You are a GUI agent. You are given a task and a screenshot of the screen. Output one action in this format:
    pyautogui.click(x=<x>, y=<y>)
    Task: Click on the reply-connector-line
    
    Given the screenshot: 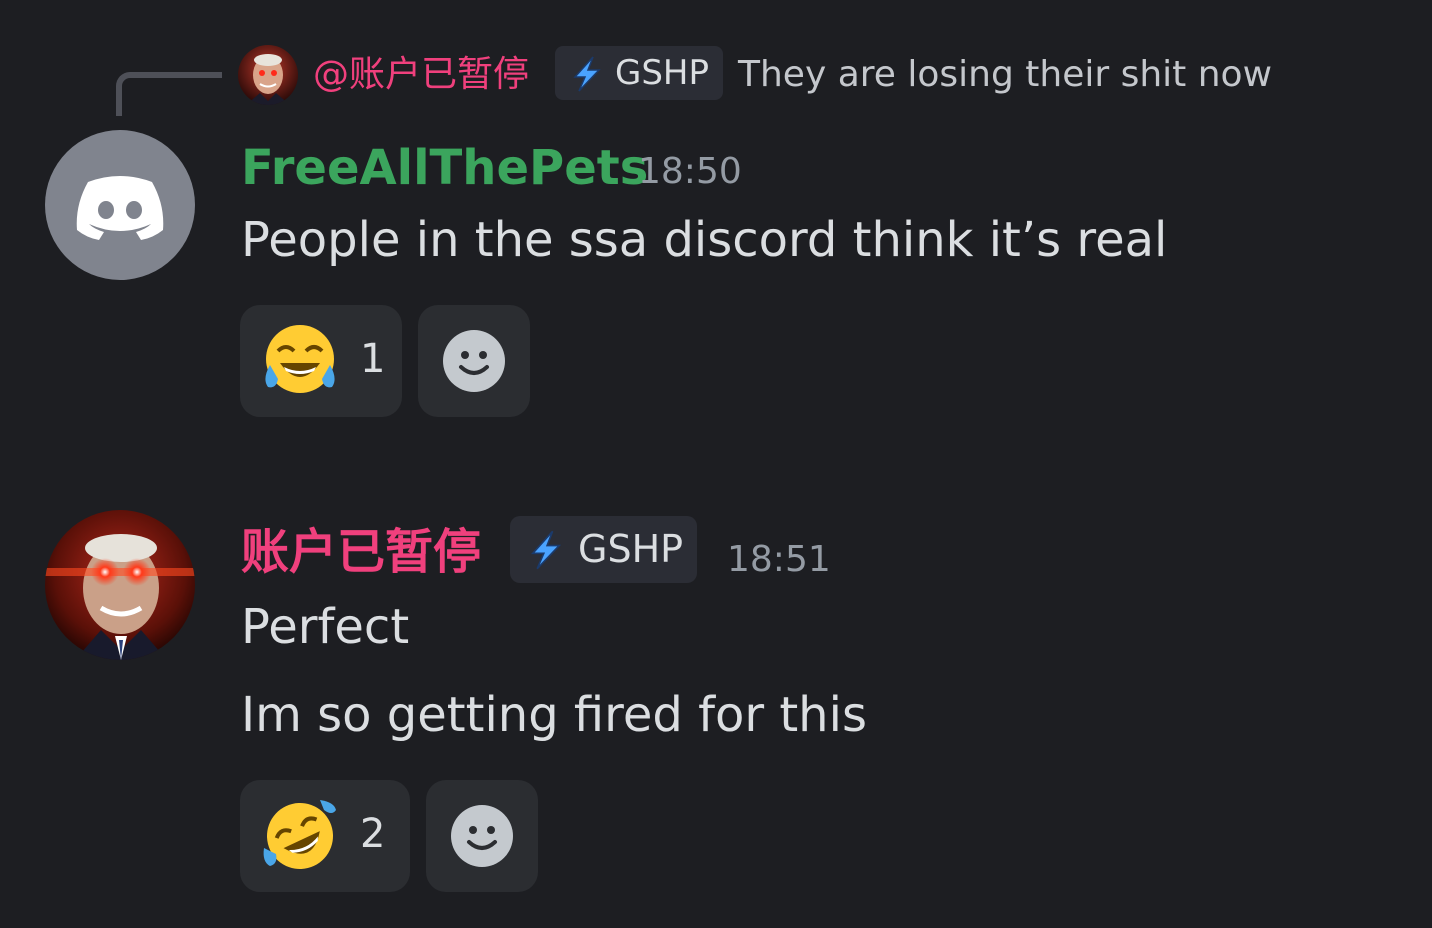 What is the action you would take?
    pyautogui.click(x=169, y=94)
    